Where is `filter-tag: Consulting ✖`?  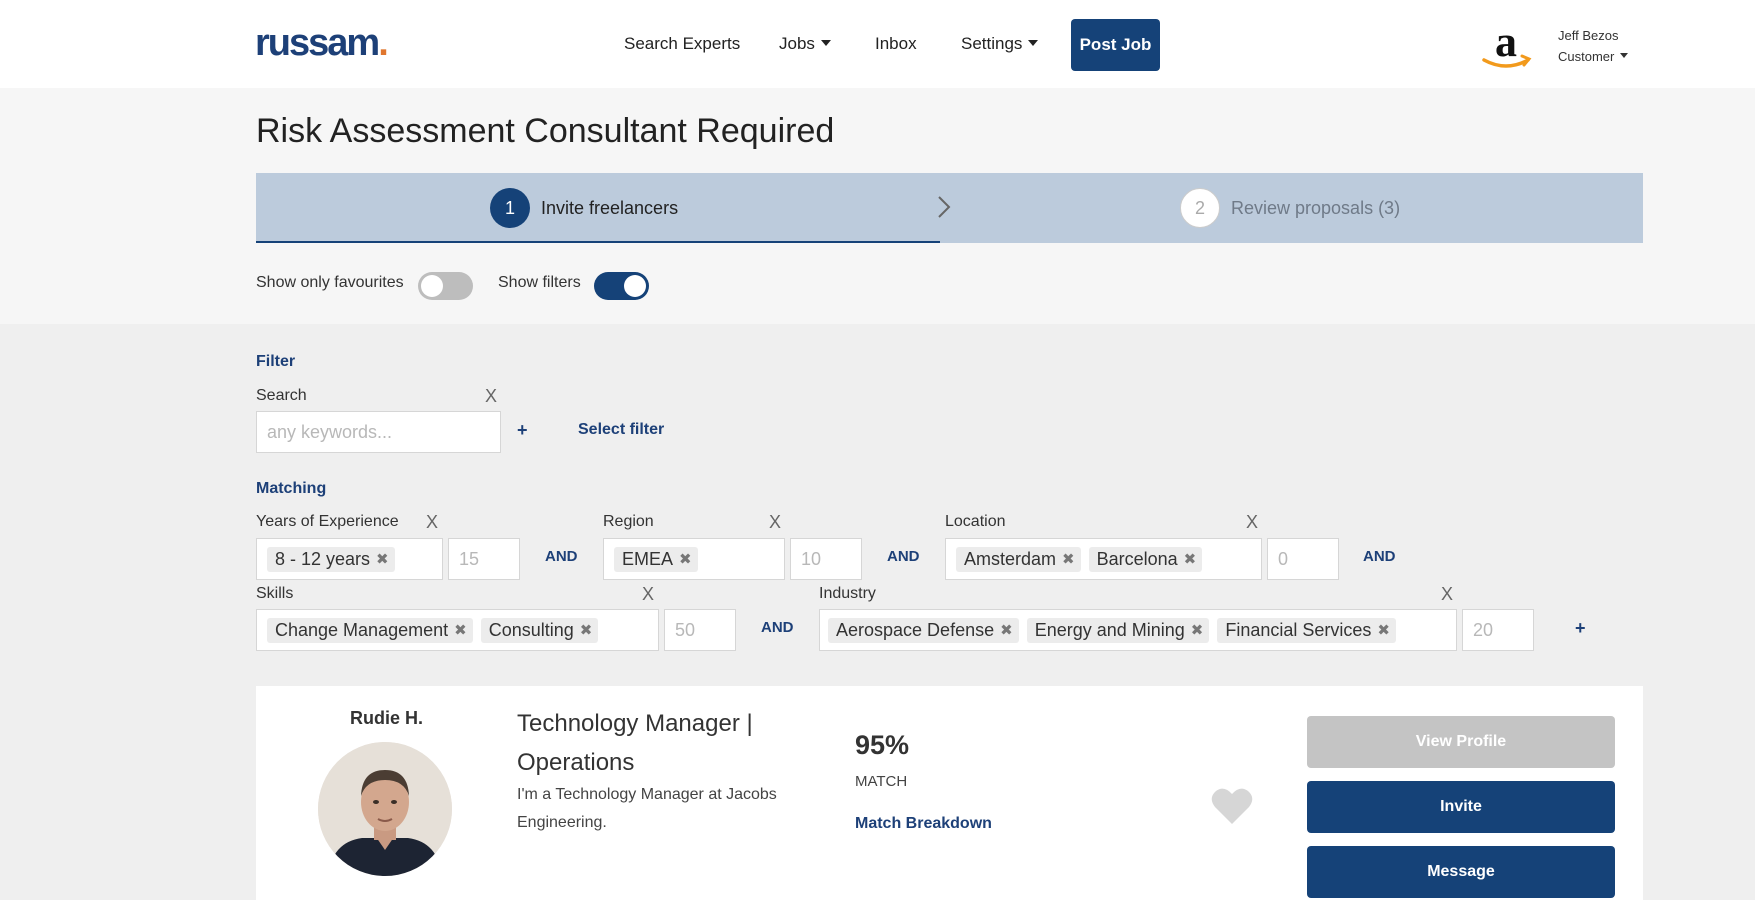
filter-tag: Consulting ✖ is located at coordinates (539, 630).